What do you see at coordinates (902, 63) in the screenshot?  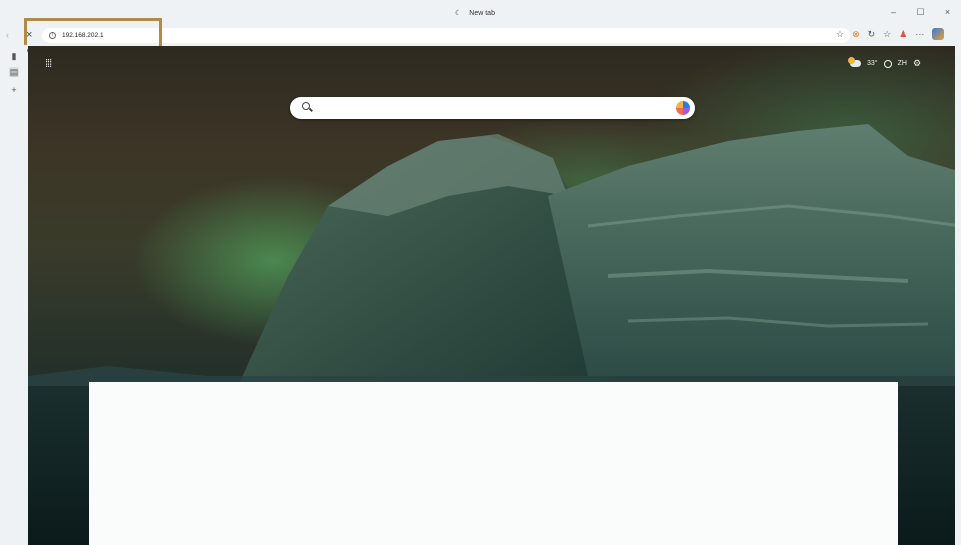 I see `language-label: ZH` at bounding box center [902, 63].